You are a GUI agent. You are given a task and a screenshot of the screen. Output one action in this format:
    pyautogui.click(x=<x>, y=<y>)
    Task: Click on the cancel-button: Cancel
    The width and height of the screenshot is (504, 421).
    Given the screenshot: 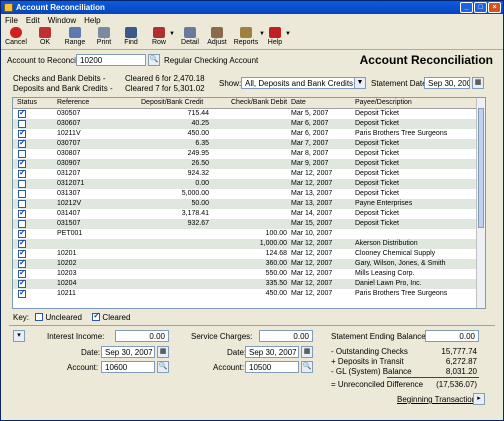 What is the action you would take?
    pyautogui.click(x=16, y=38)
    